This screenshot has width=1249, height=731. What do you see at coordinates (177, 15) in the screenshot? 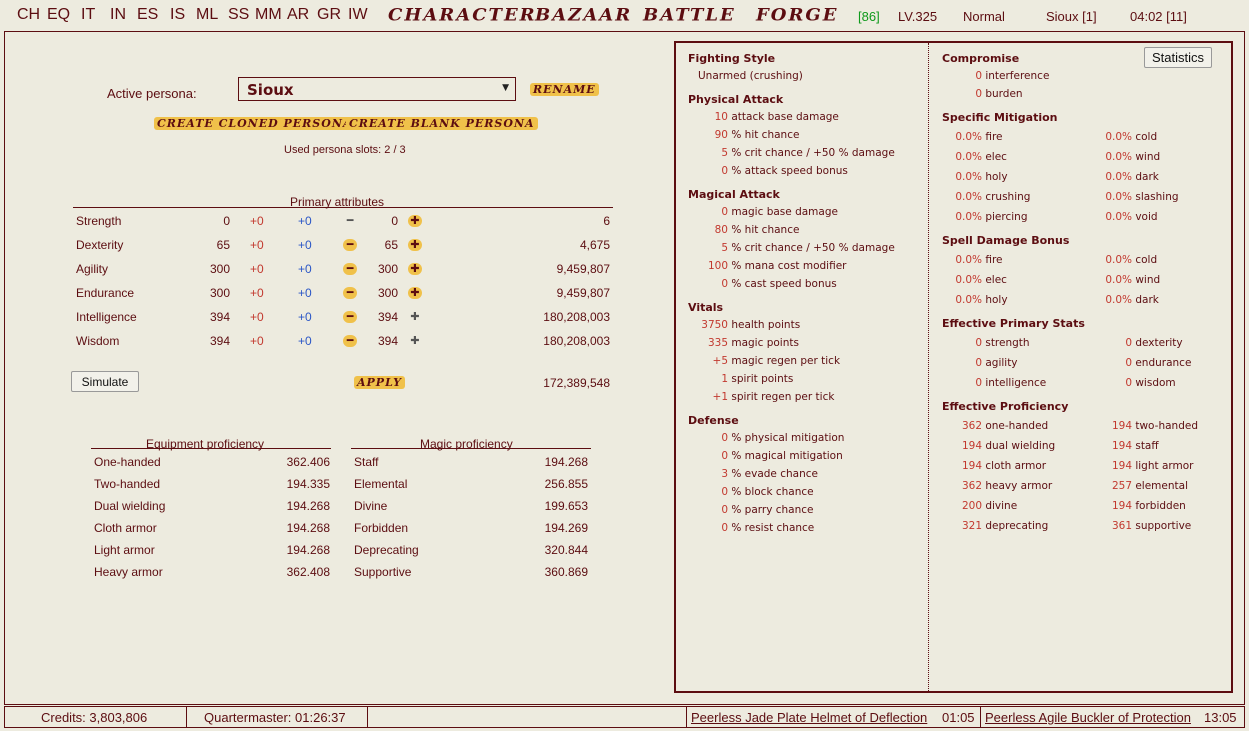
I see `menu-is: IS` at bounding box center [177, 15].